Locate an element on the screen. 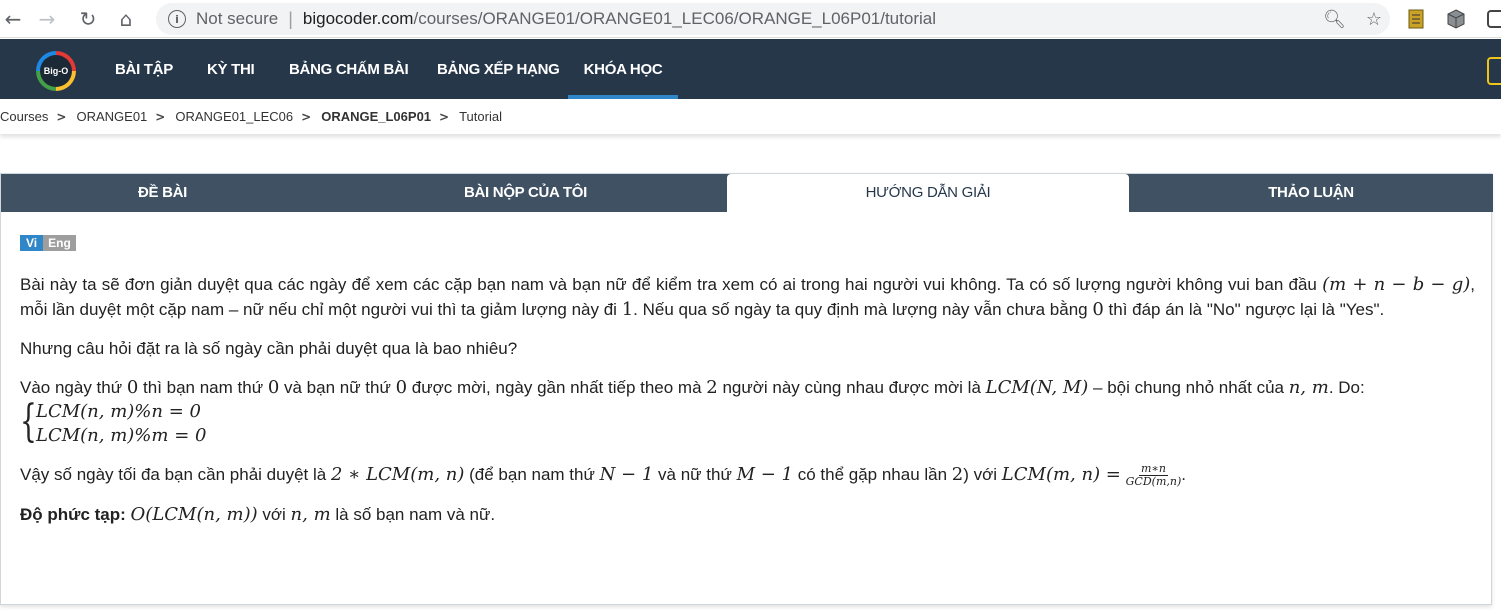 This screenshot has height=611, width=1501. nav-khoa-hoc: KHÓA HỌC is located at coordinates (623, 69).